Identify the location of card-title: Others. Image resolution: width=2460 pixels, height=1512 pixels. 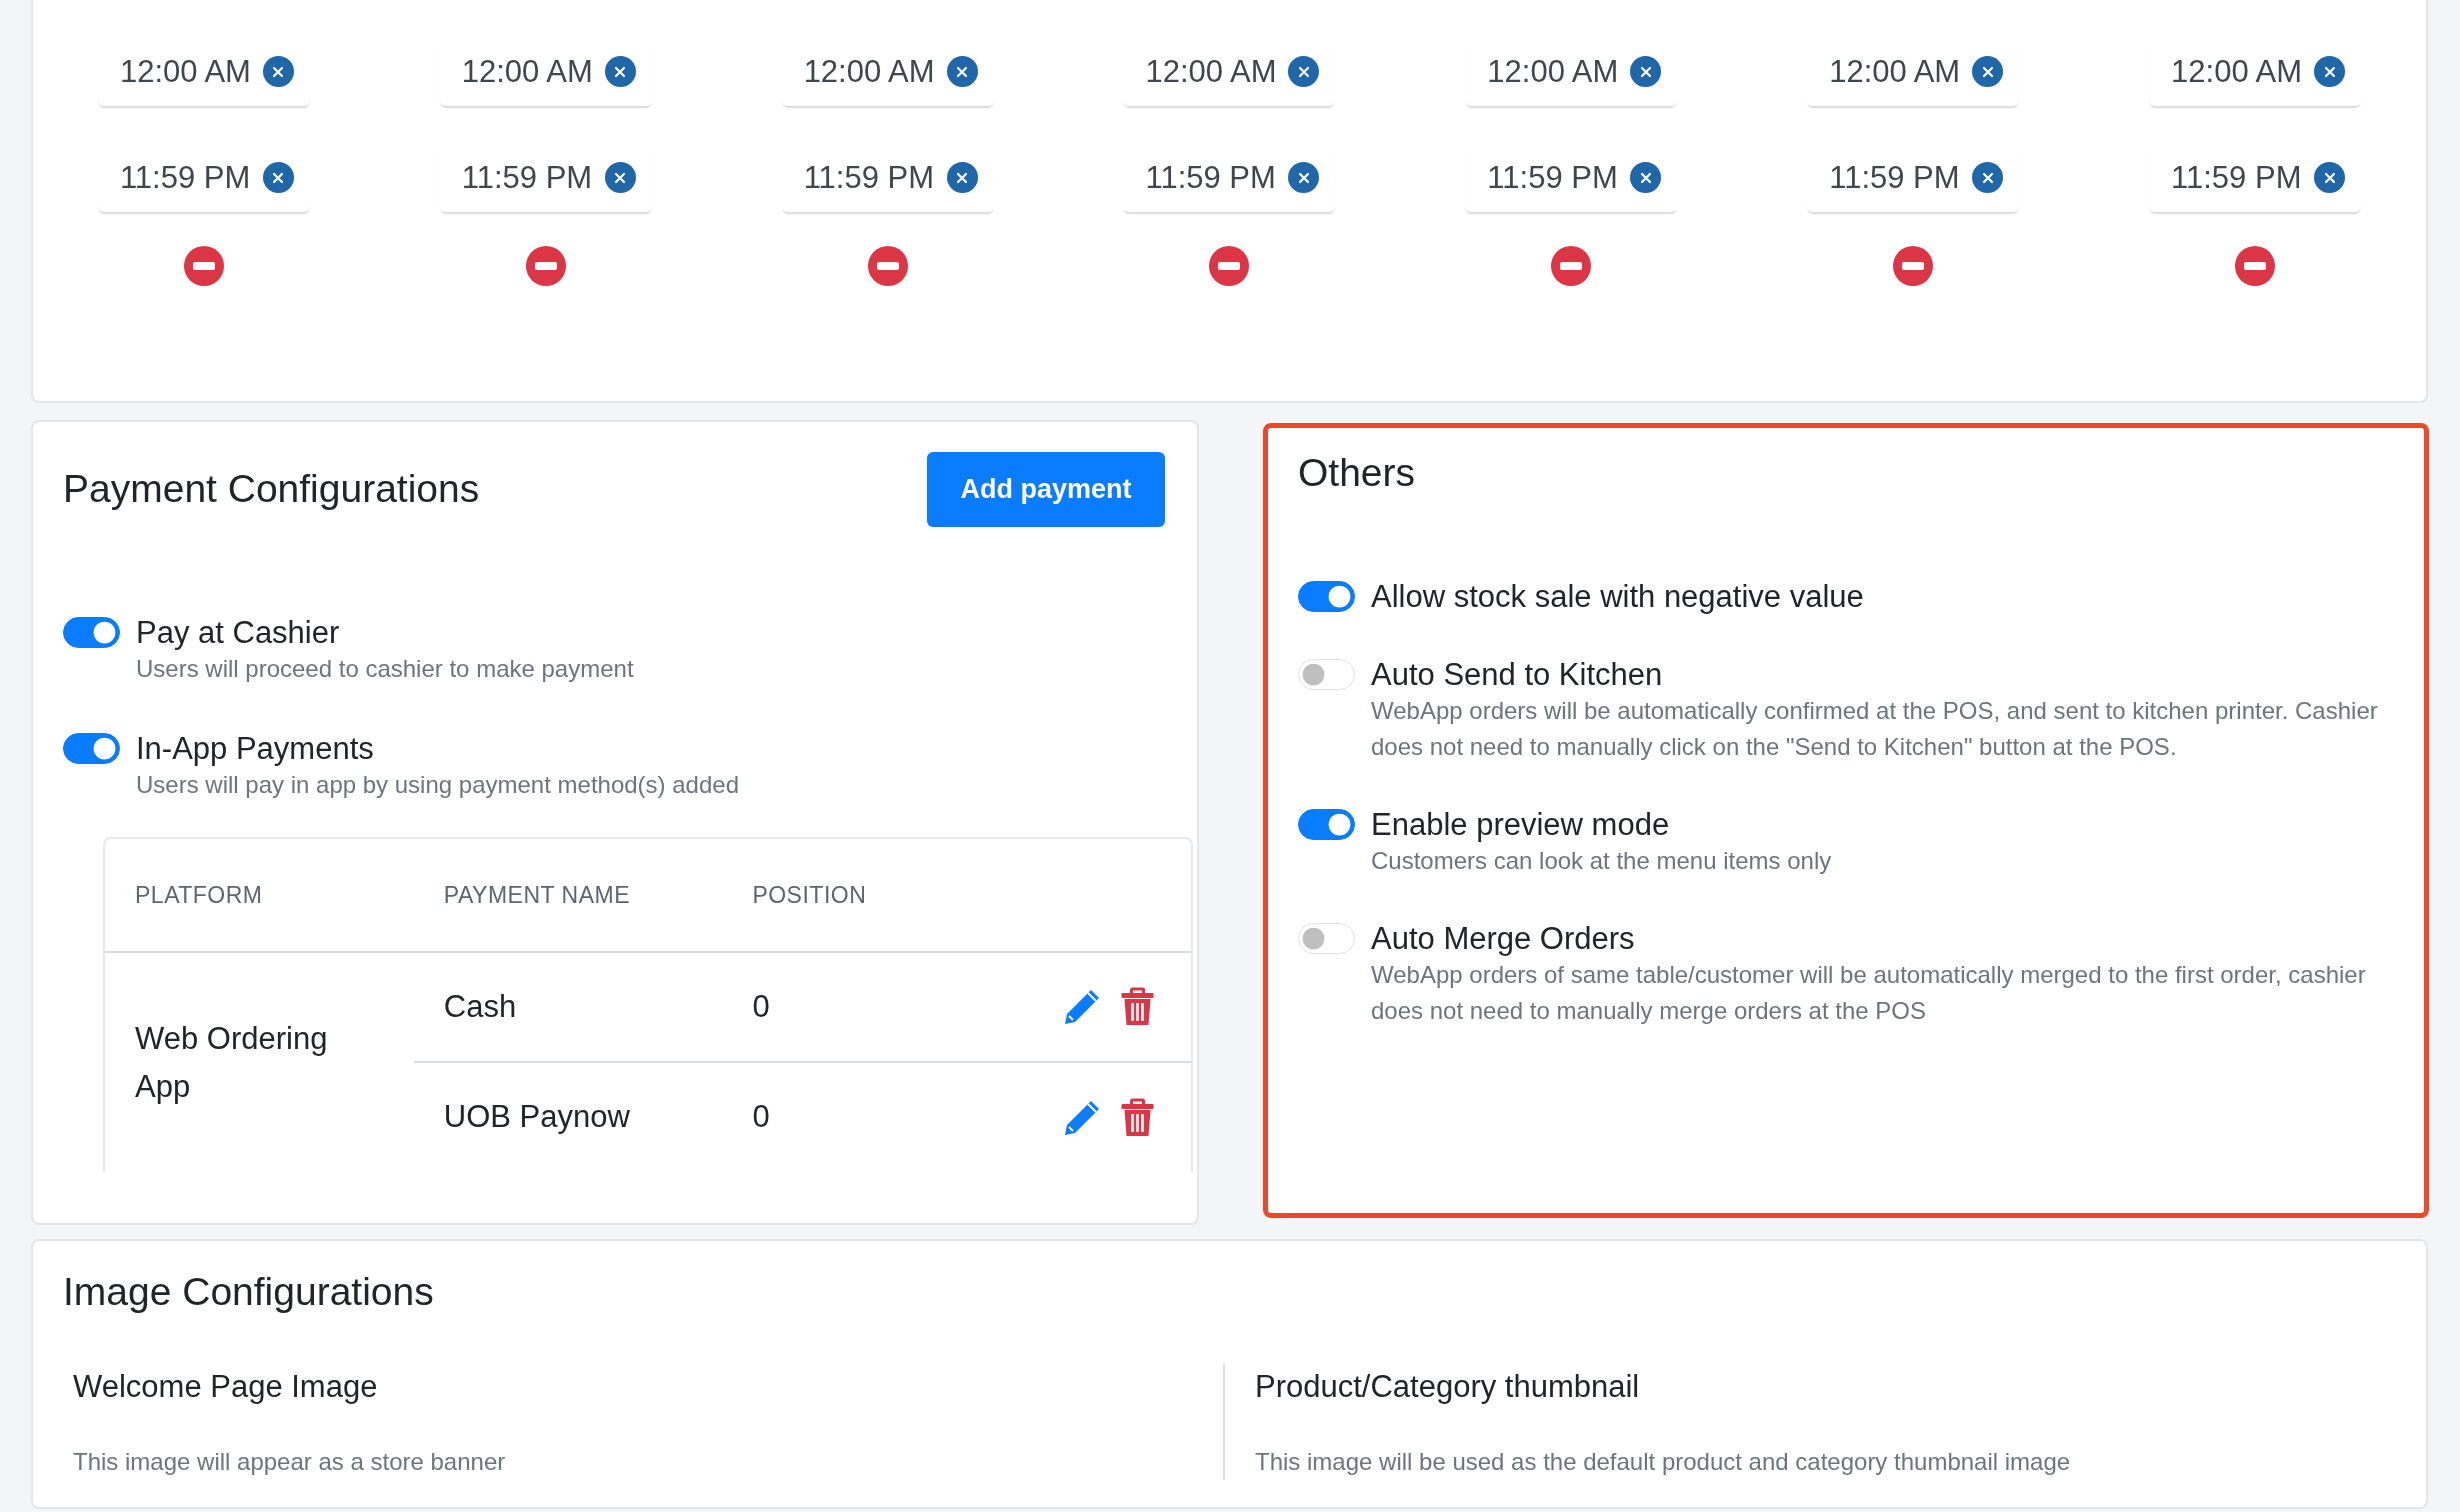
(1357, 473).